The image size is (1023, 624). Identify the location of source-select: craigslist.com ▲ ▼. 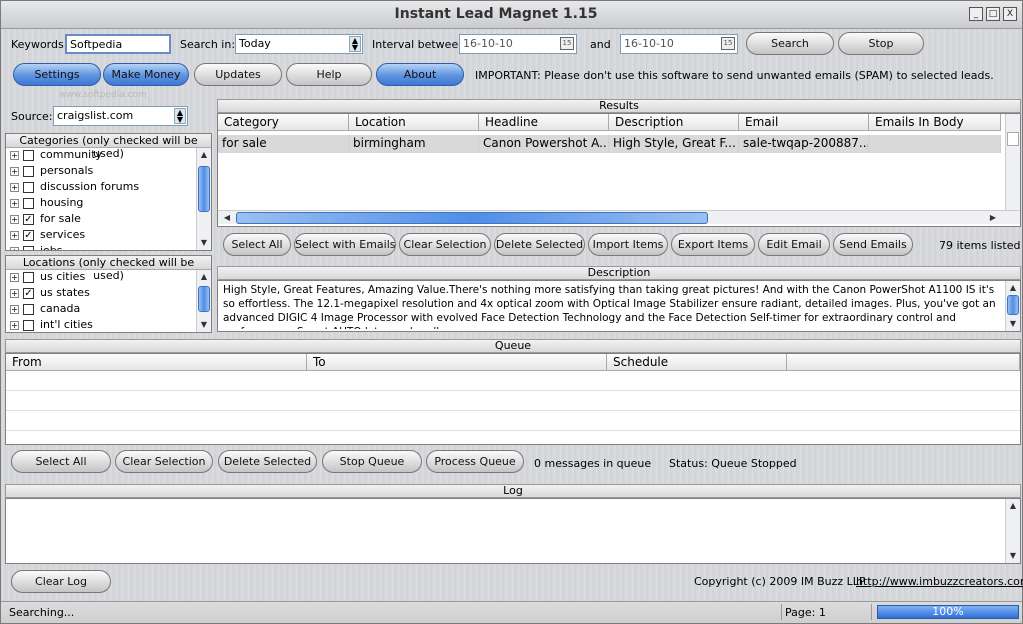
(120, 116).